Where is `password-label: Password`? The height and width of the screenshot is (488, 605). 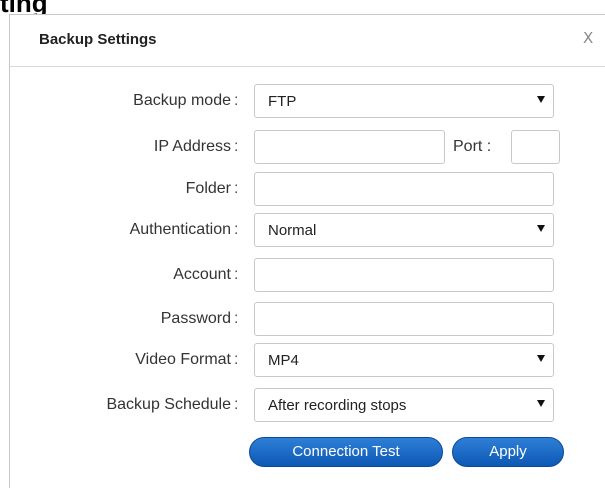
password-label: Password is located at coordinates (195, 318).